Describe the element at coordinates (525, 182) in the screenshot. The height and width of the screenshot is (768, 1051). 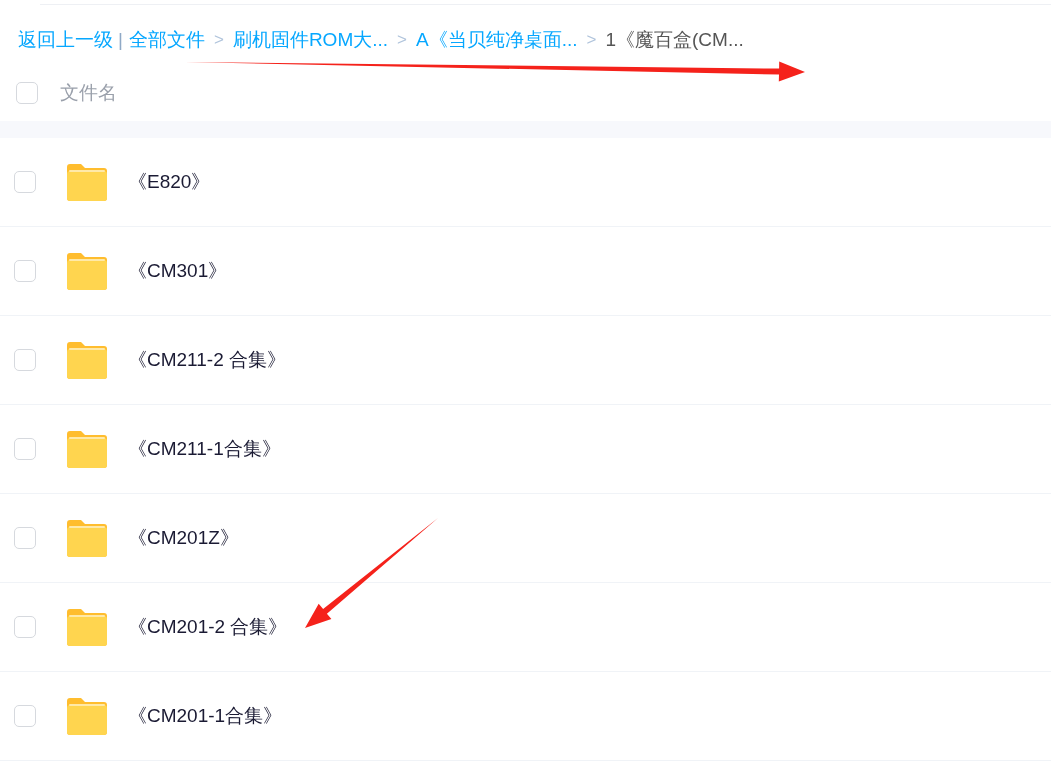
I see `folder-row: 《E820》` at that location.